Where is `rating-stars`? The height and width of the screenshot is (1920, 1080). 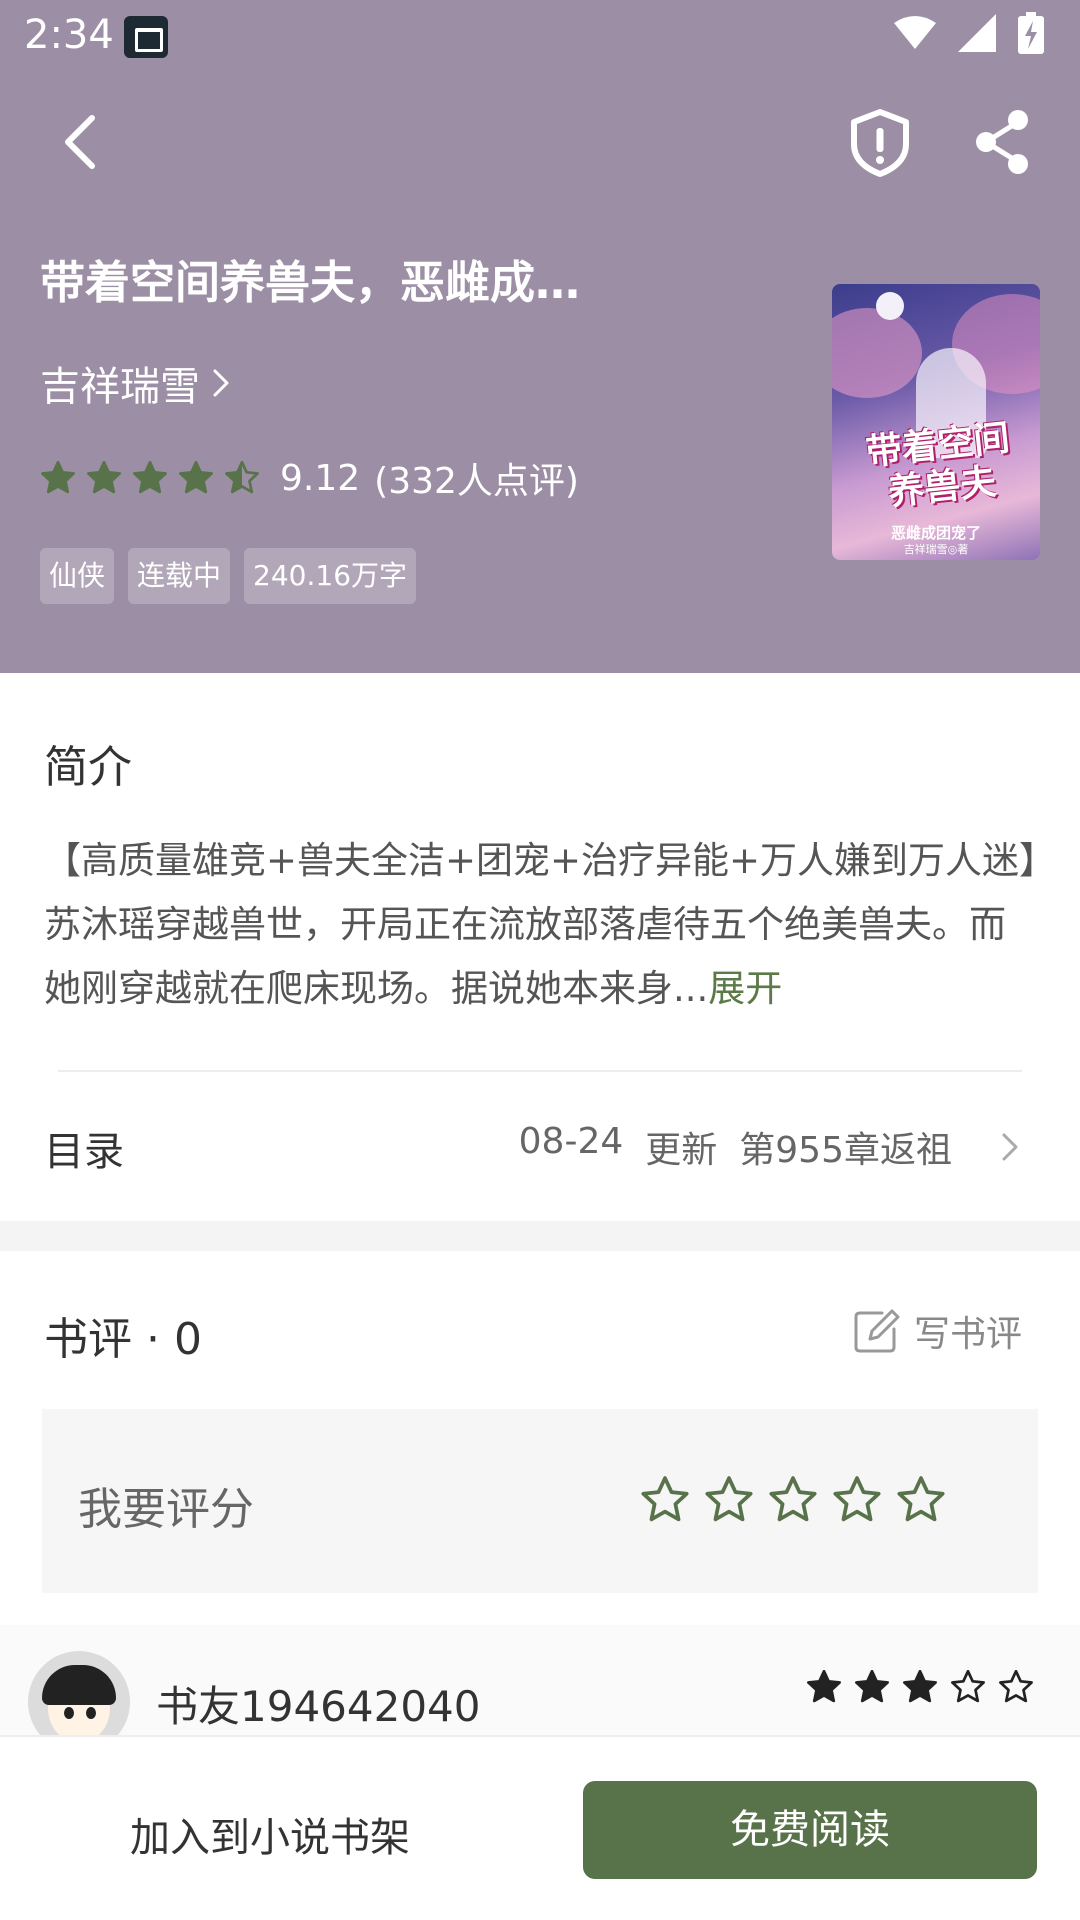
rating-stars is located at coordinates (150, 478).